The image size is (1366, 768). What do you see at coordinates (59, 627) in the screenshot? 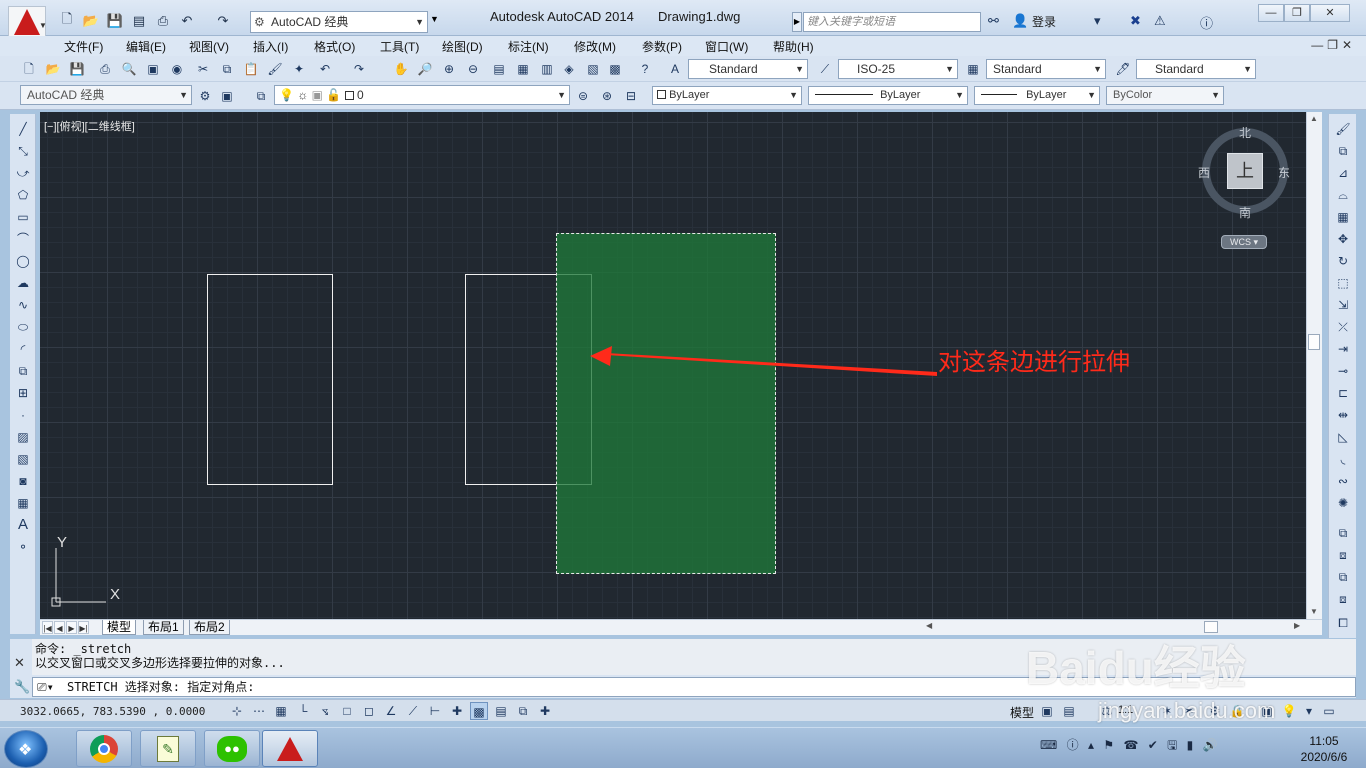
I see `prev-tab-icon: ◀` at bounding box center [59, 627].